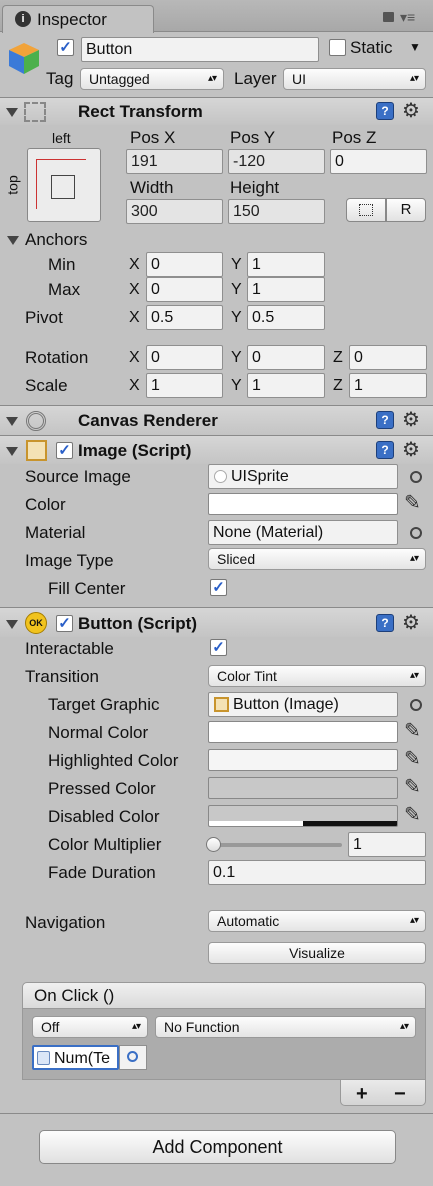  I want to click on onclick-footer, so click(383, 1093).